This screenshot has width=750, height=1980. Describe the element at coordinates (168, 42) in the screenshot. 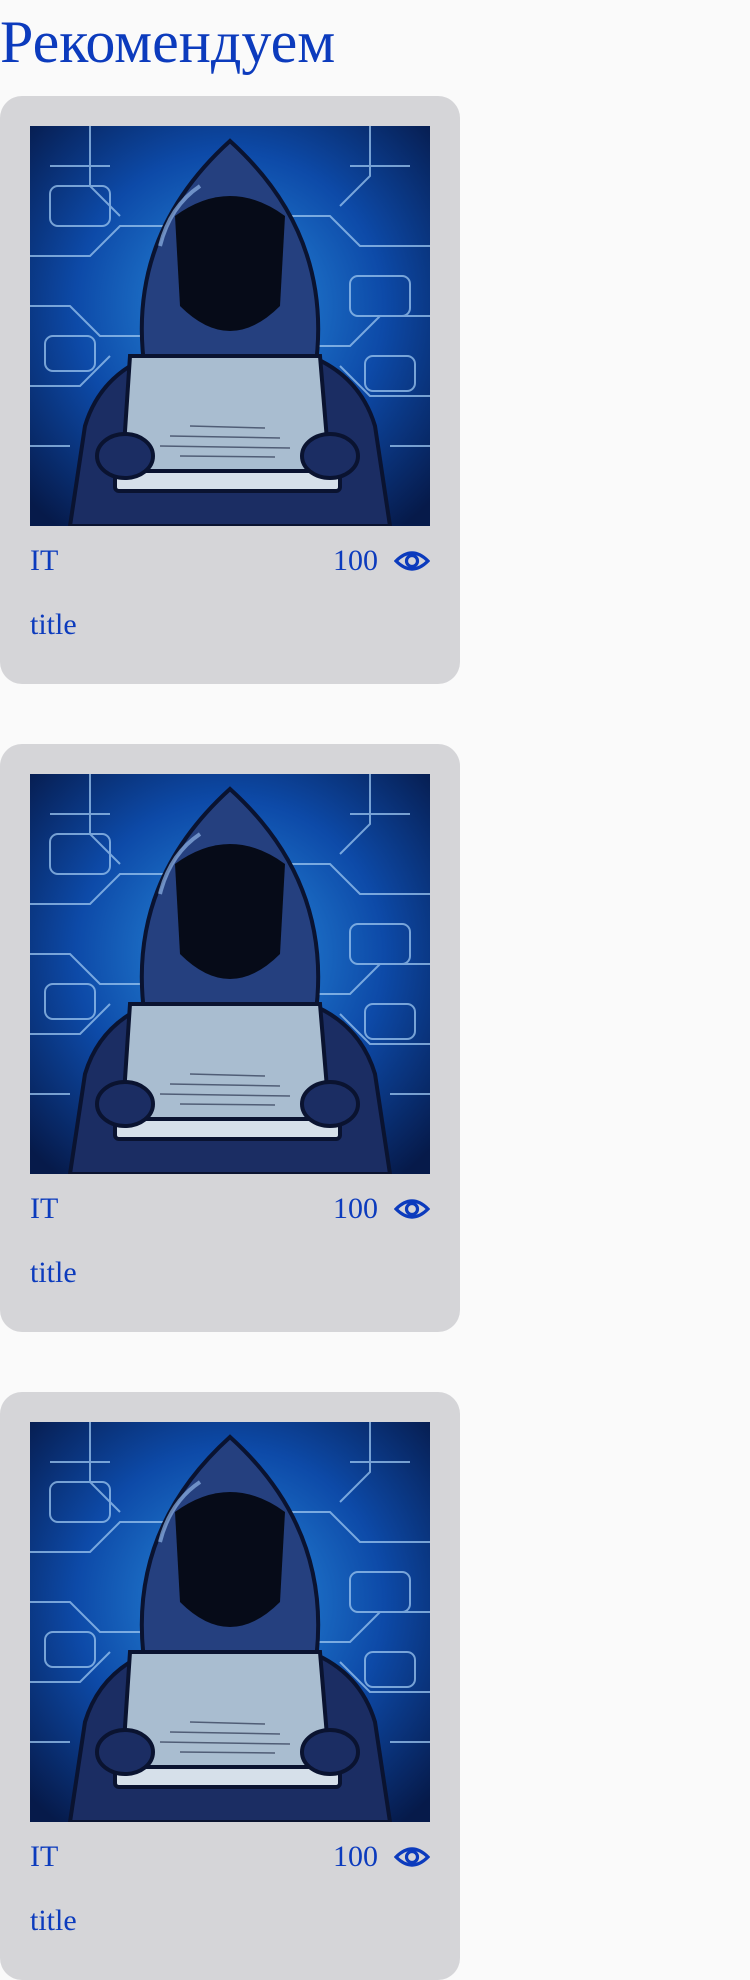

I see `page-title: Рекомендуем` at that location.